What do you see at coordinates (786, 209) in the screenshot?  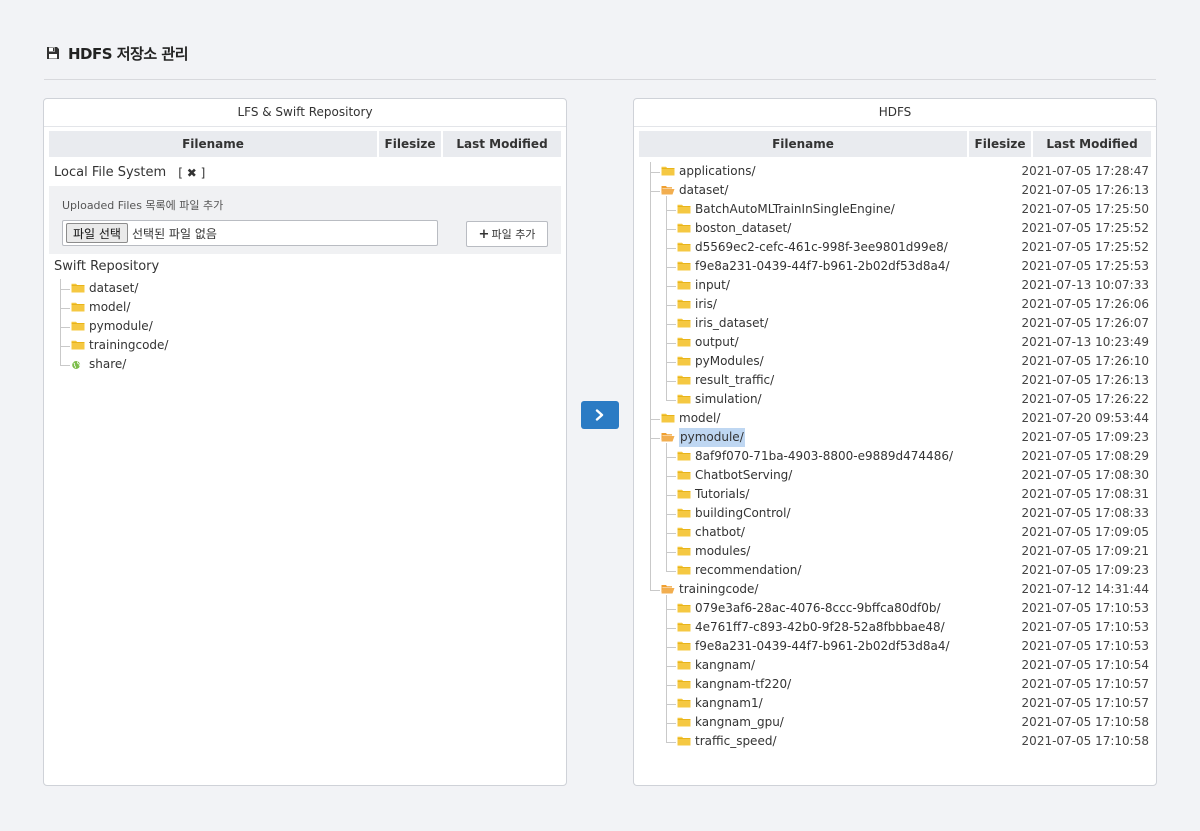 I see `hdfs-tree-item: BatchAutoMLTrainInSingleEngine/` at bounding box center [786, 209].